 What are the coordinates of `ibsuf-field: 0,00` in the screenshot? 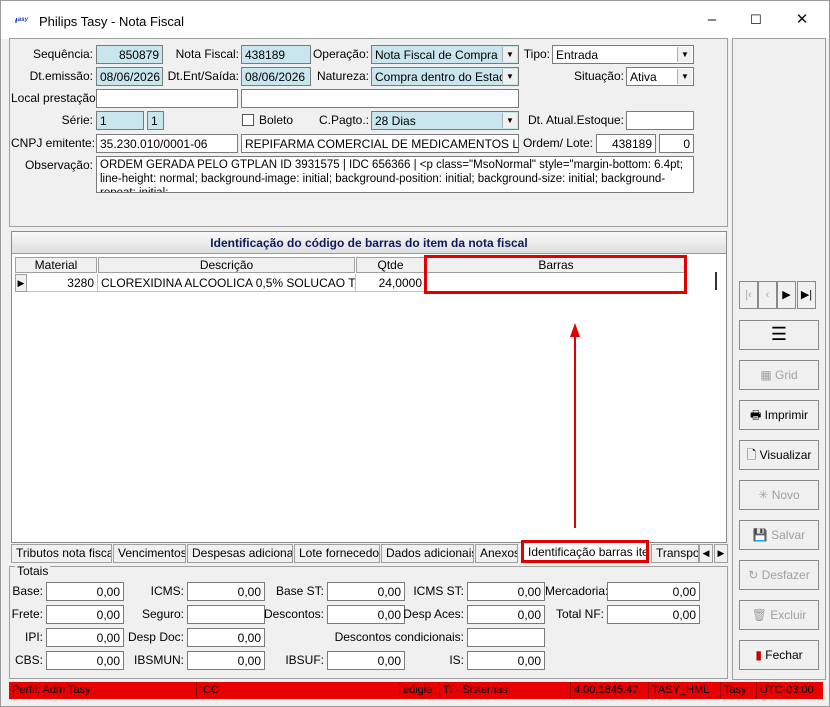 It's located at (366, 660).